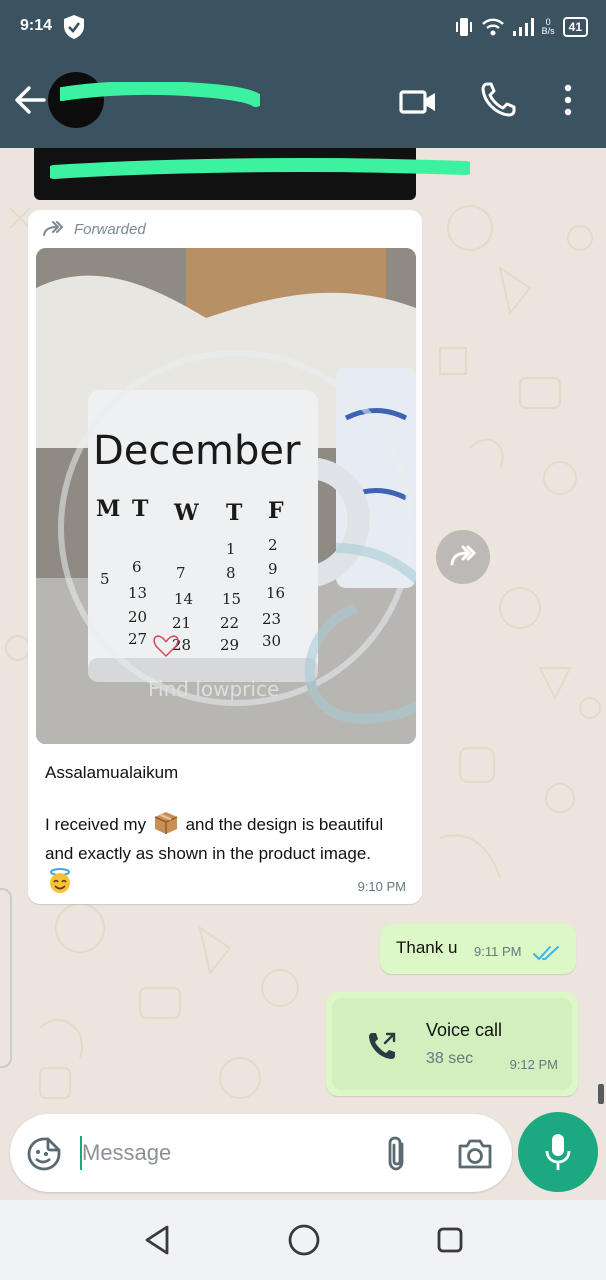 The image size is (606, 1280). I want to click on camera-icon, so click(475, 1154).